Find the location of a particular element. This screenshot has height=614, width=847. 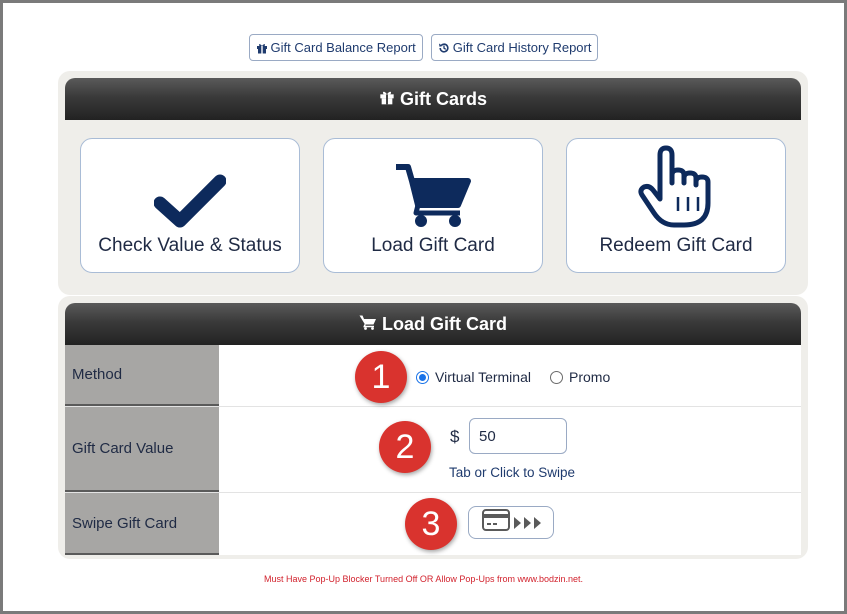

currency-symbol: $ is located at coordinates (455, 436).